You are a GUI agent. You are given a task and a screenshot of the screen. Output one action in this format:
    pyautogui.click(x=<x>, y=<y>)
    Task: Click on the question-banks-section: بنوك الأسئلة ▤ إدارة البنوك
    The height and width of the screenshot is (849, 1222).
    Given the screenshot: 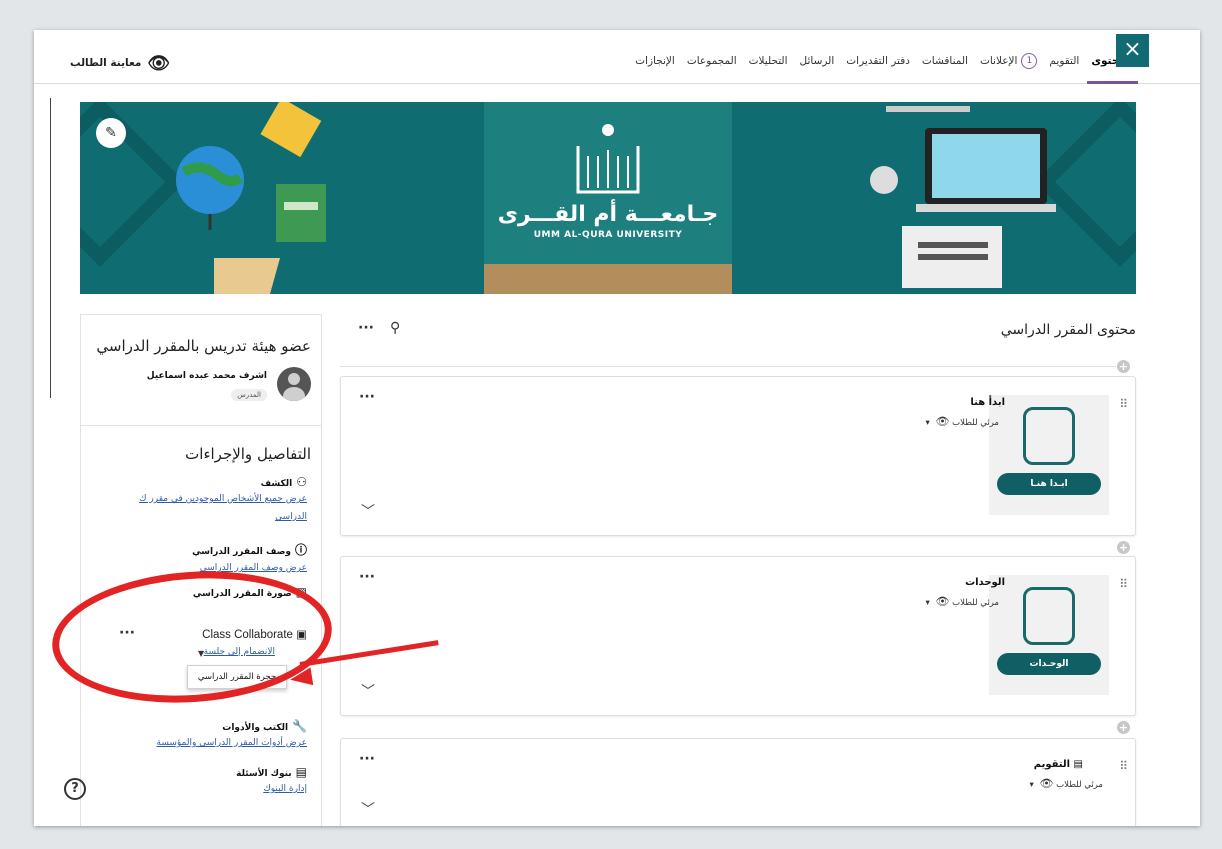 What is the action you would take?
    pyautogui.click(x=271, y=781)
    